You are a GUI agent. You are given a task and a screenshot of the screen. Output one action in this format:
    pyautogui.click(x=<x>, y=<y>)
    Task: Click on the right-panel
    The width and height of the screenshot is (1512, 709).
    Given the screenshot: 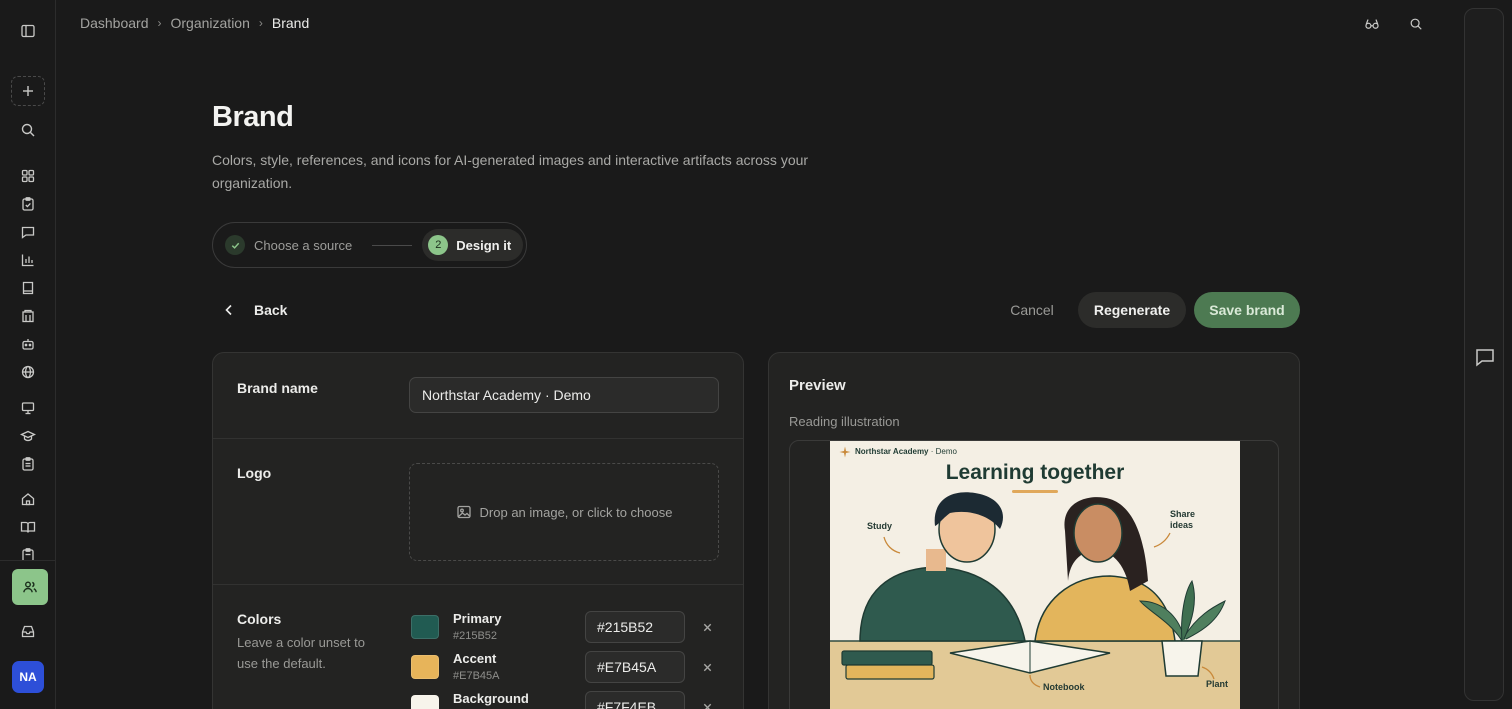 What is the action you would take?
    pyautogui.click(x=1484, y=354)
    